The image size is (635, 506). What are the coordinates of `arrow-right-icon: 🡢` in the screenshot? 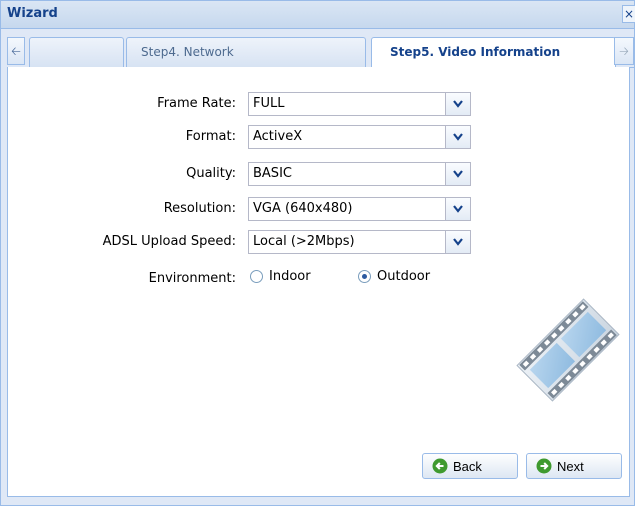 It's located at (624, 51).